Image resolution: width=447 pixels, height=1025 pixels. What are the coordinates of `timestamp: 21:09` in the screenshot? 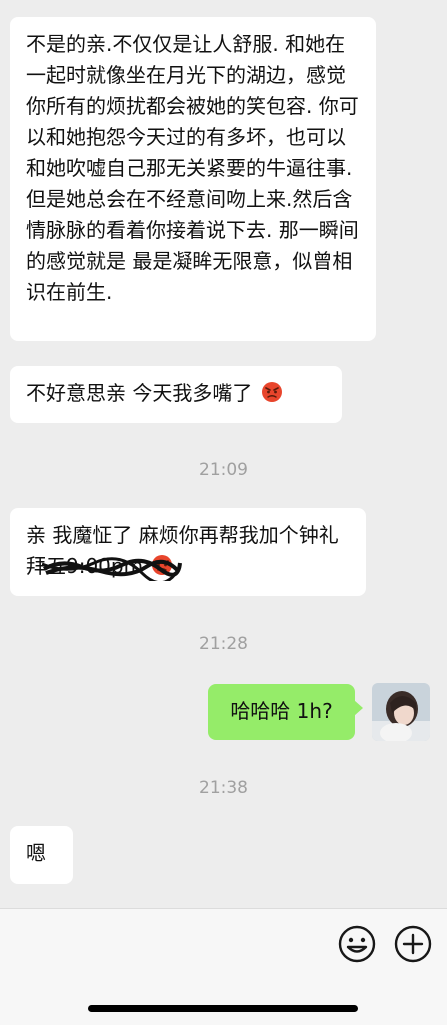 It's located at (223, 470).